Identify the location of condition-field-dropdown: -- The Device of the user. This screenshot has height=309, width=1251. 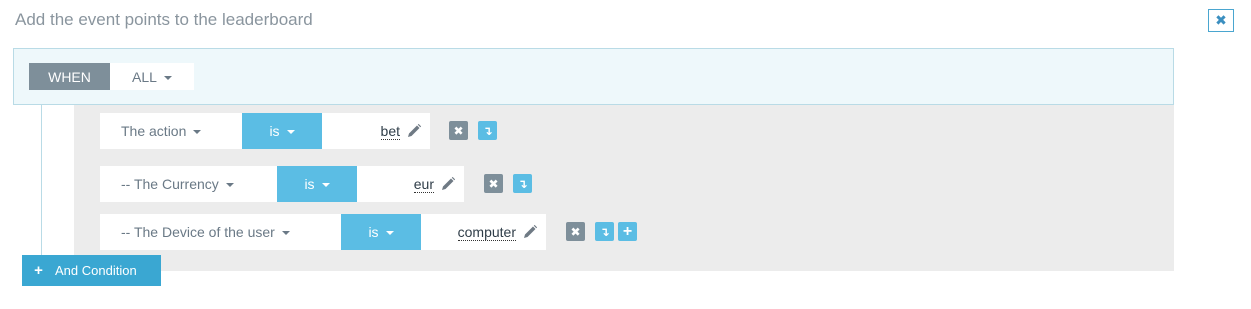
(220, 232).